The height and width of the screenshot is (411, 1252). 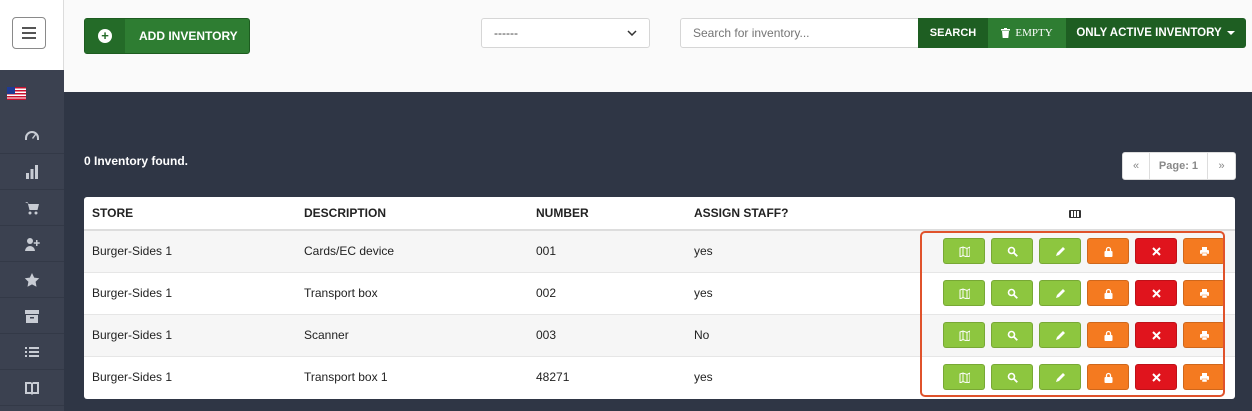 What do you see at coordinates (607, 250) in the screenshot?
I see `cell-number: 001` at bounding box center [607, 250].